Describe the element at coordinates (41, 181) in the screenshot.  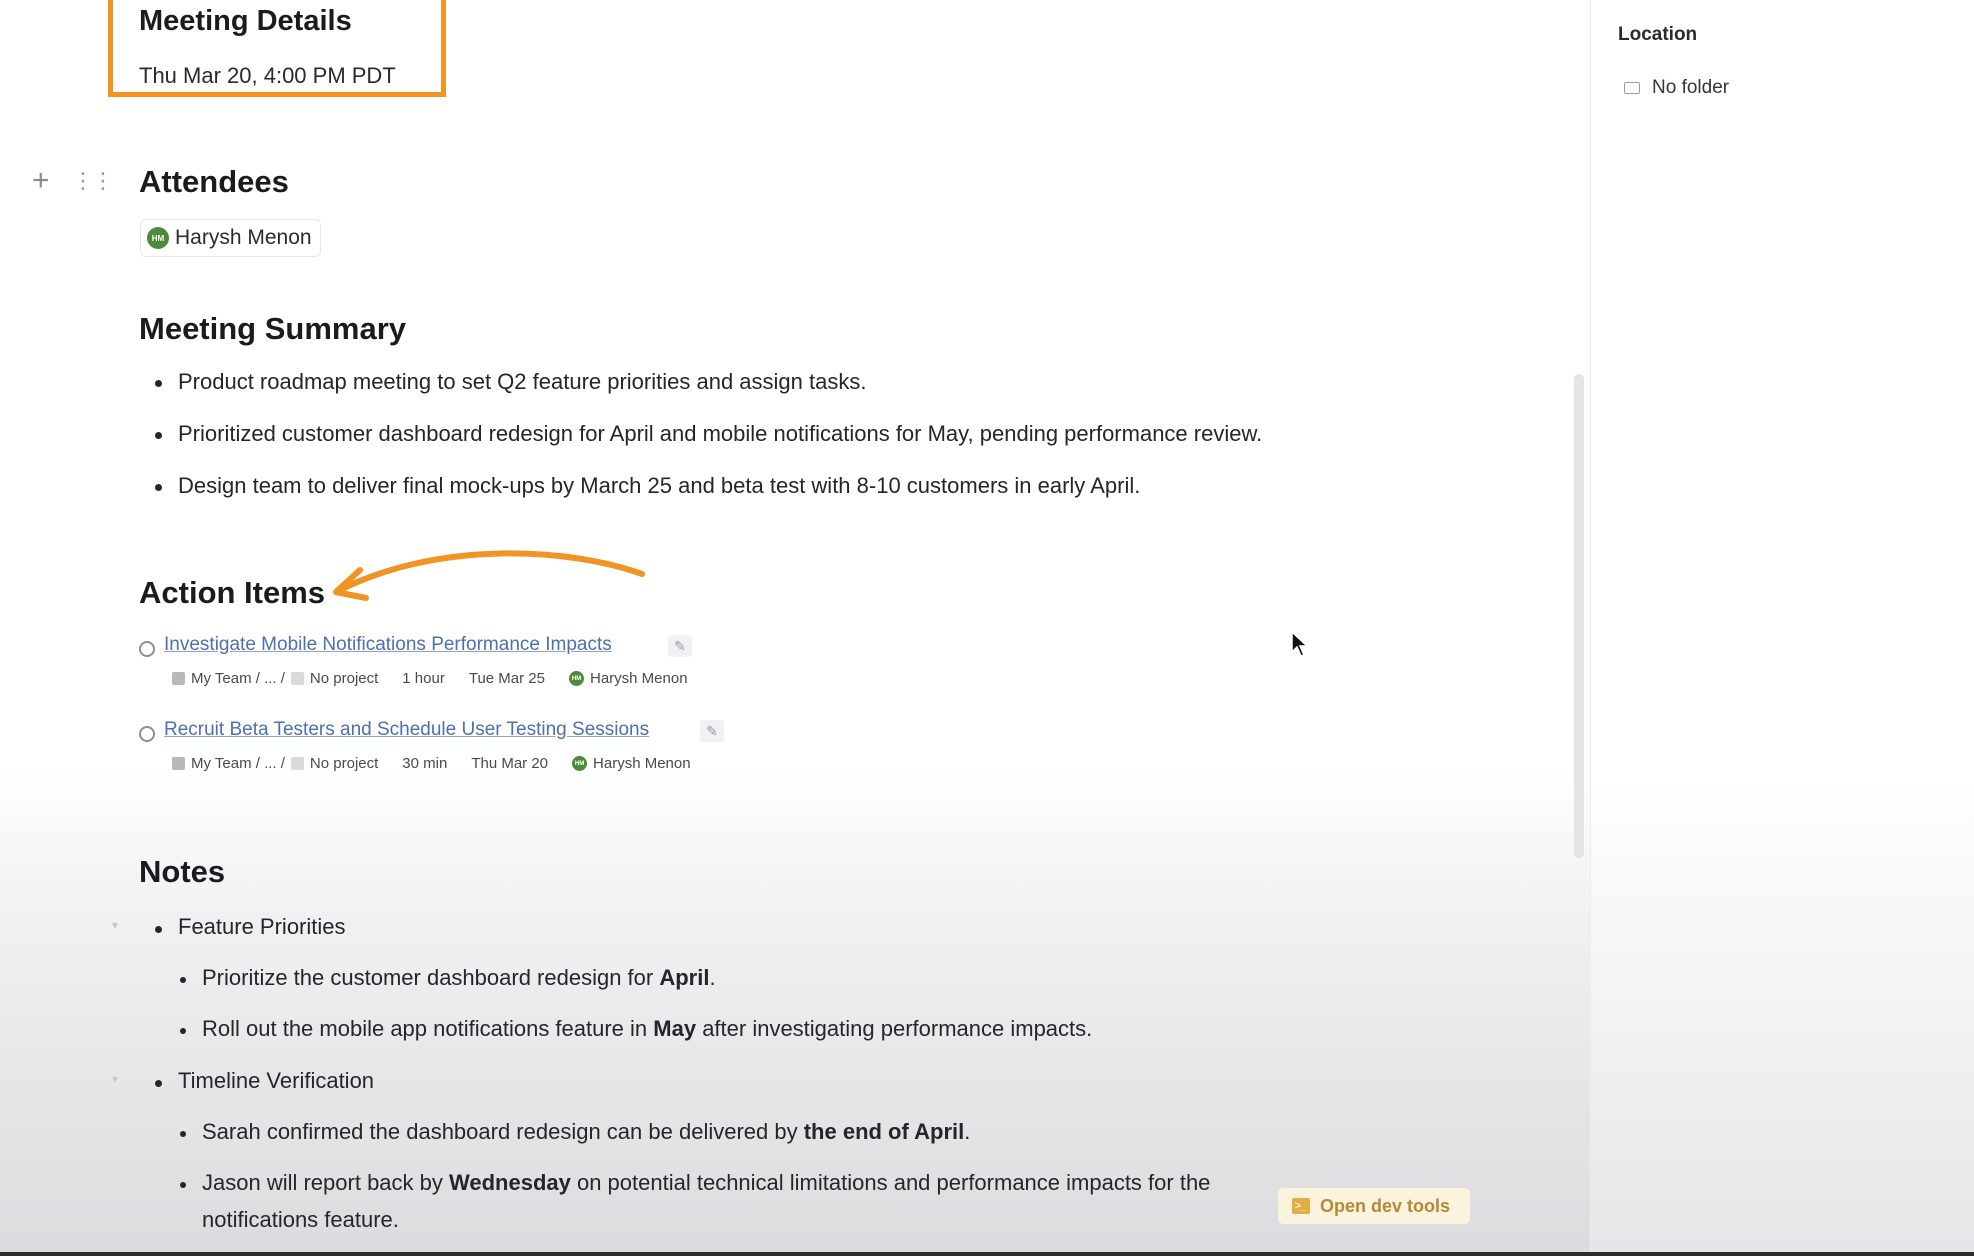
I see `plus-icon: +` at that location.